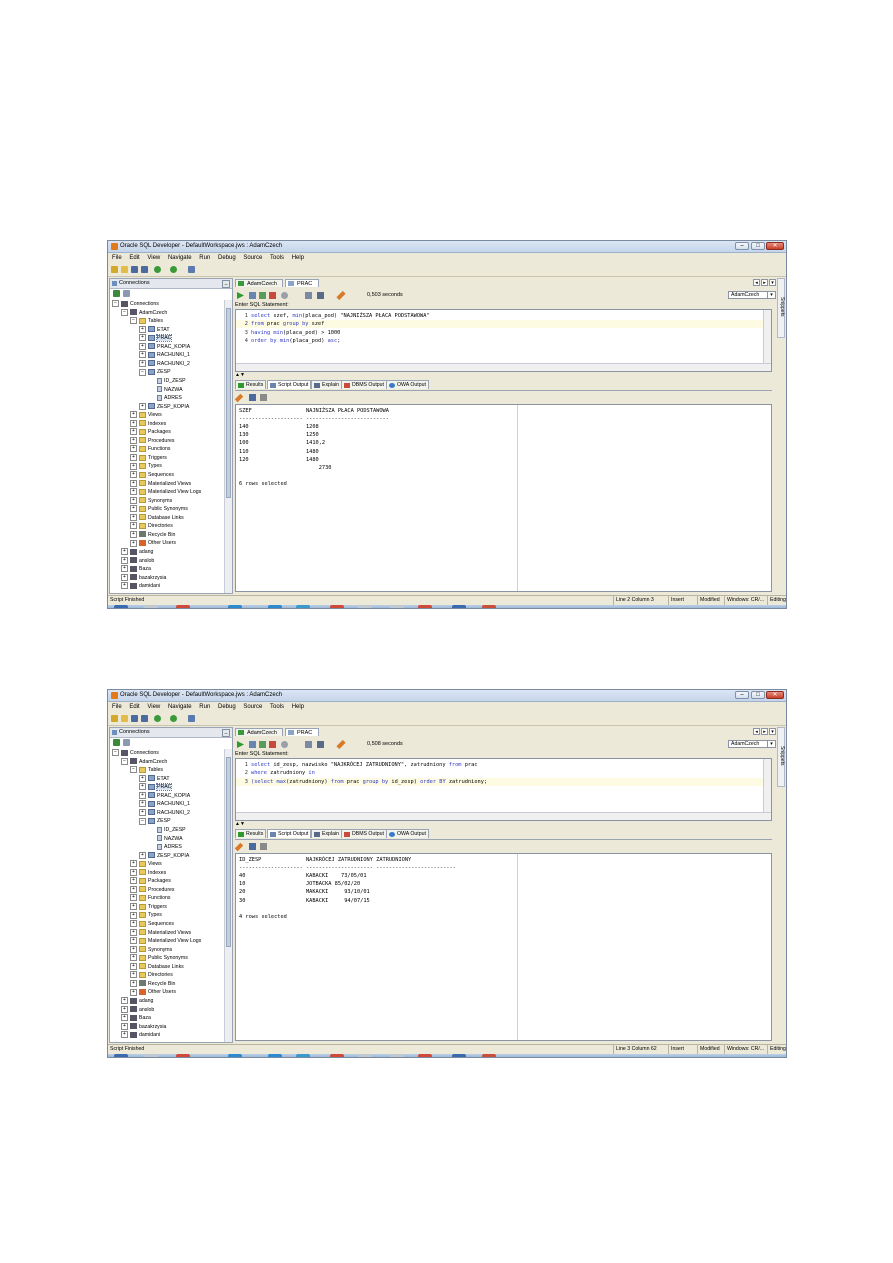  What do you see at coordinates (252, 295) in the screenshot?
I see `run-script-icon` at bounding box center [252, 295].